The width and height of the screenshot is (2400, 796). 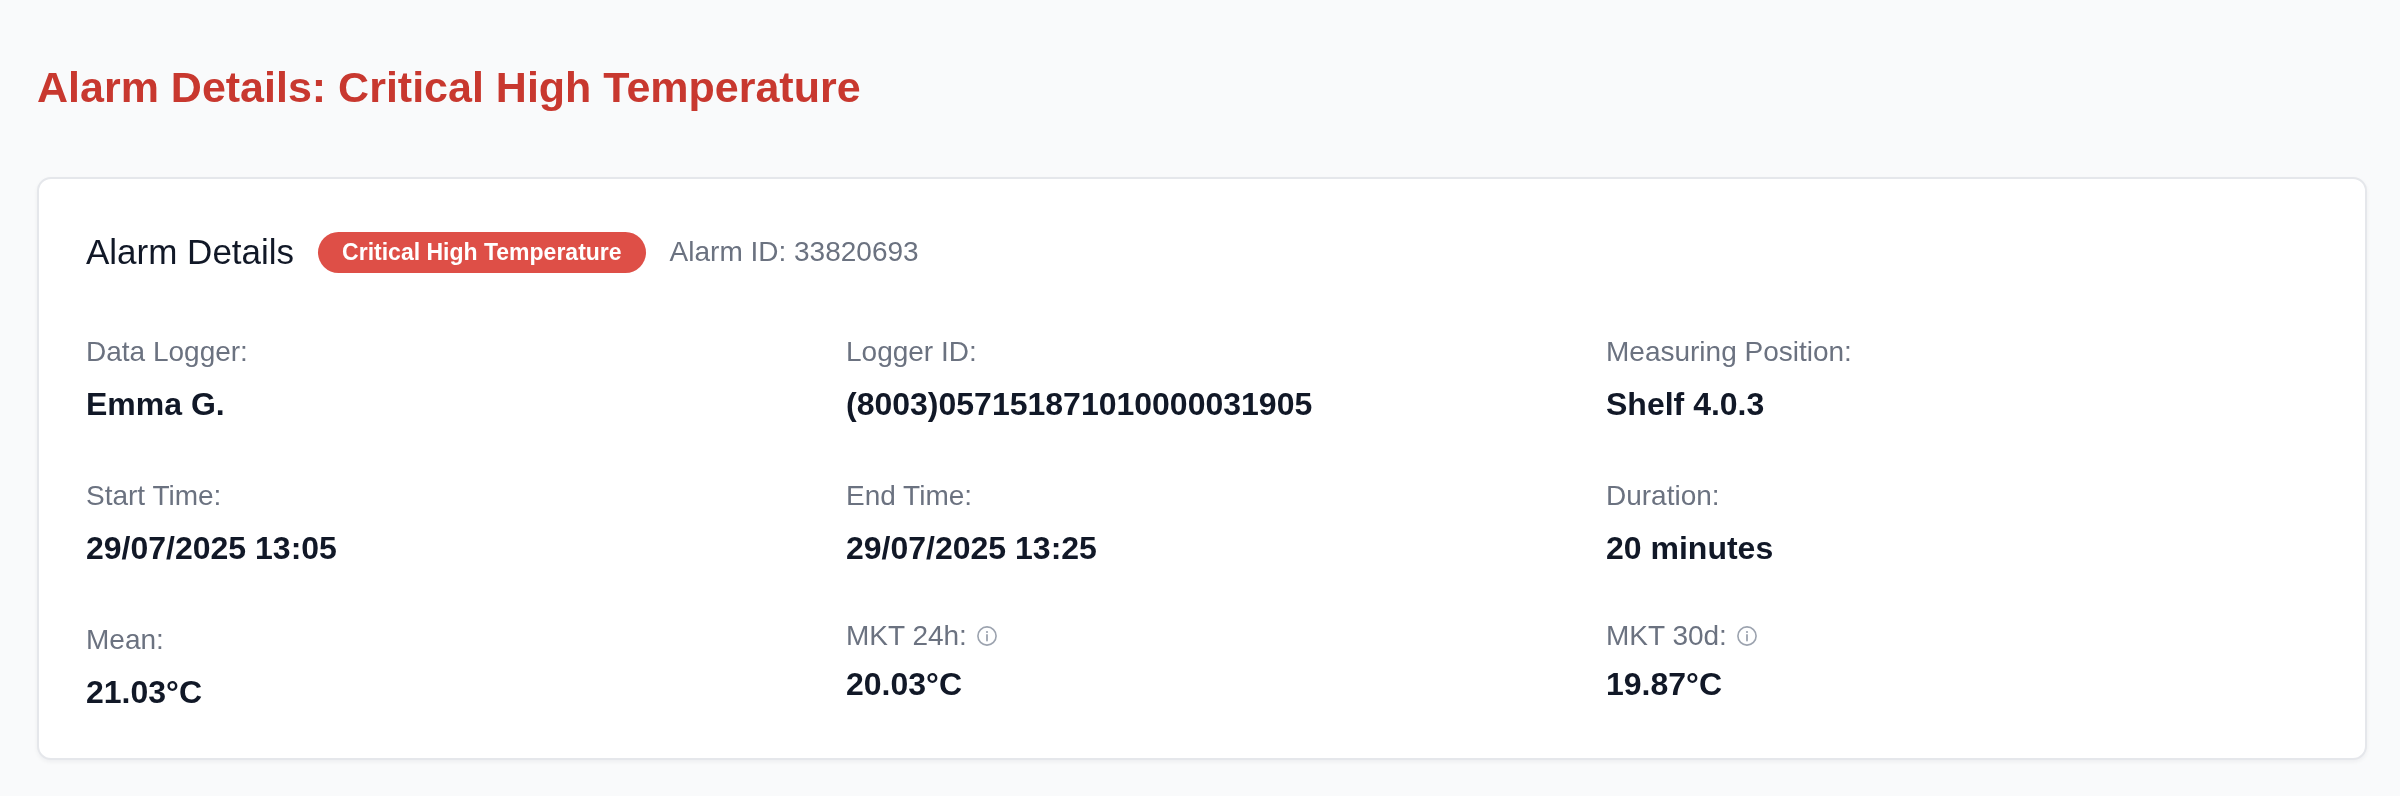 I want to click on alarm-type-badge: Critical High Temperature, so click(x=482, y=252).